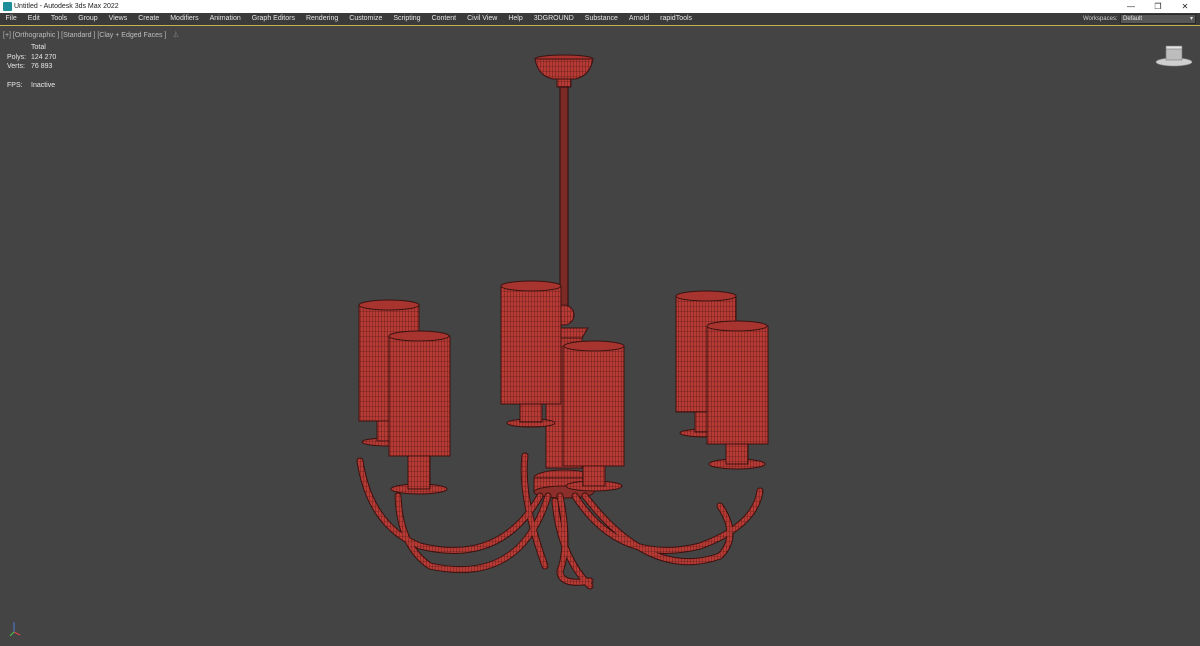 The width and height of the screenshot is (1200, 646). Describe the element at coordinates (366, 19) in the screenshot. I see `menu-item-customize: Customize` at that location.